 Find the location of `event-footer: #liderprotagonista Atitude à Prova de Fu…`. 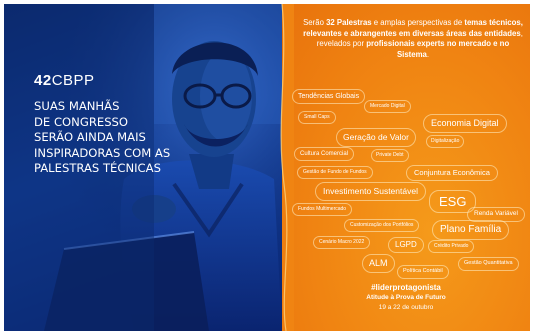

event-footer: #liderprotagonista Atitude à Prova de Fu… is located at coordinates (406, 297).